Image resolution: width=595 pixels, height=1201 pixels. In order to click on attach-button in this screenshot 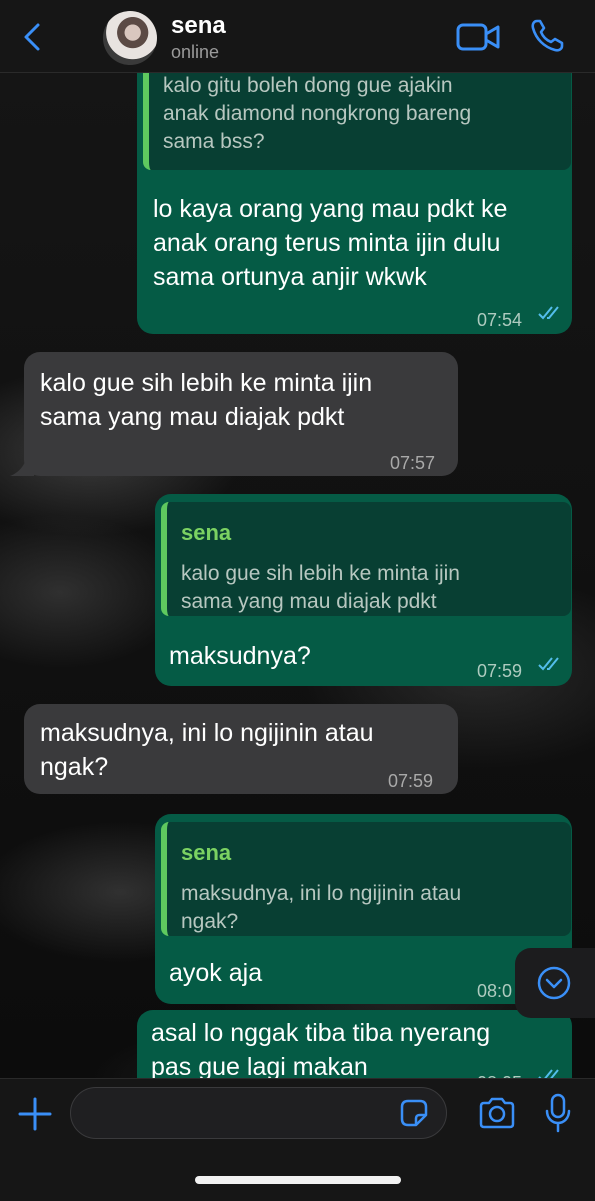, I will do `click(35, 1114)`.